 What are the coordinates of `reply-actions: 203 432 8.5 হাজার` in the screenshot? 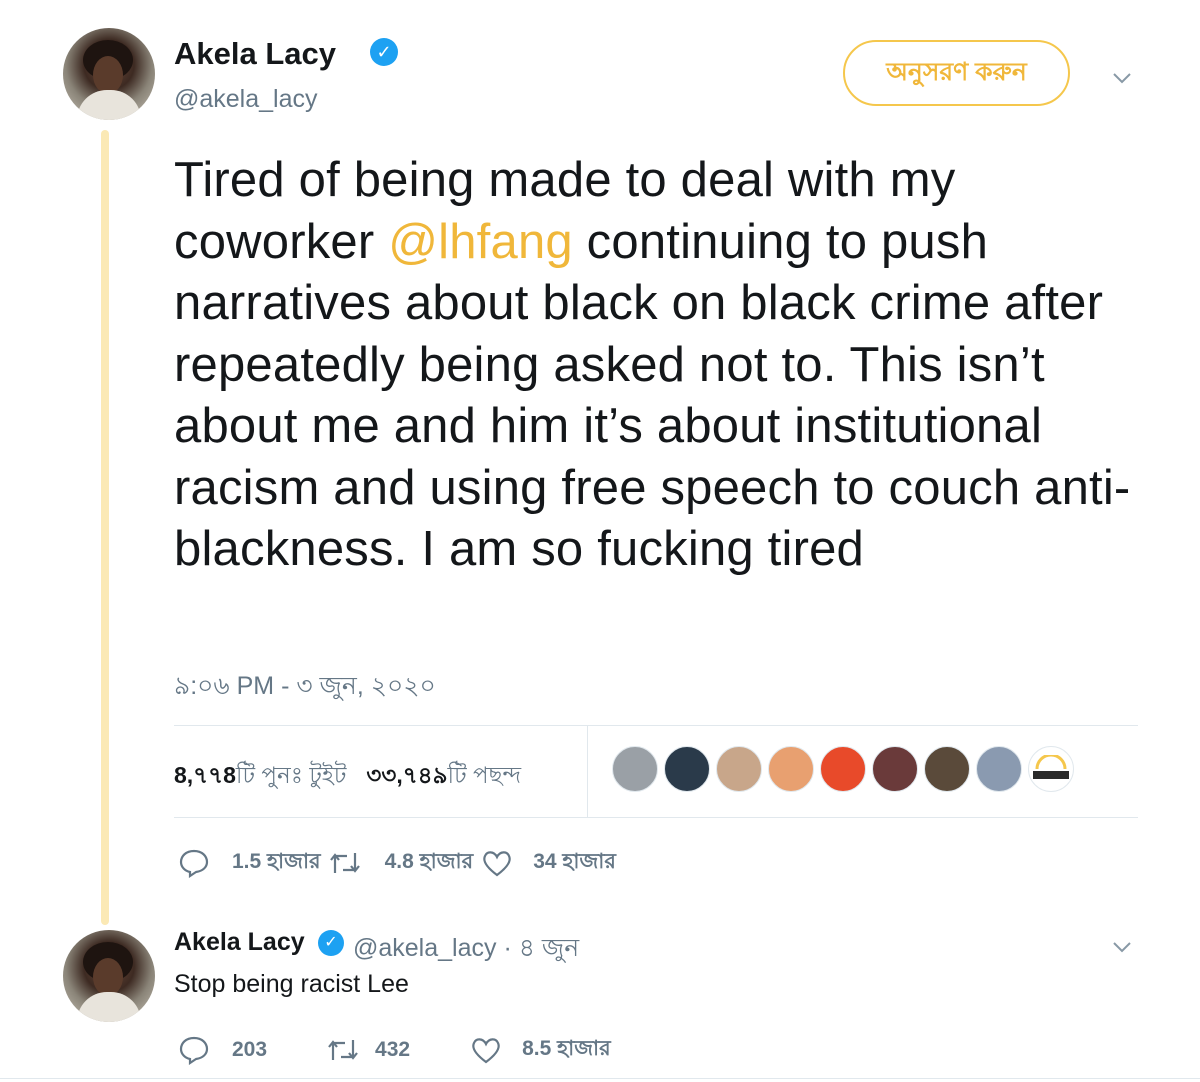 It's located at (394, 1049).